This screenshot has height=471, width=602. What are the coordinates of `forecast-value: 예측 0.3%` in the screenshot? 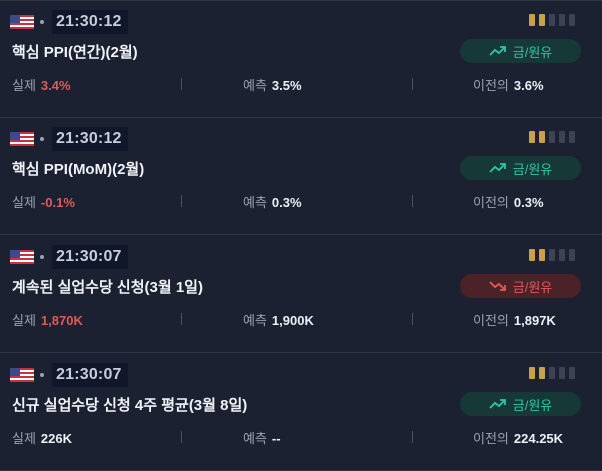 It's located at (272, 201).